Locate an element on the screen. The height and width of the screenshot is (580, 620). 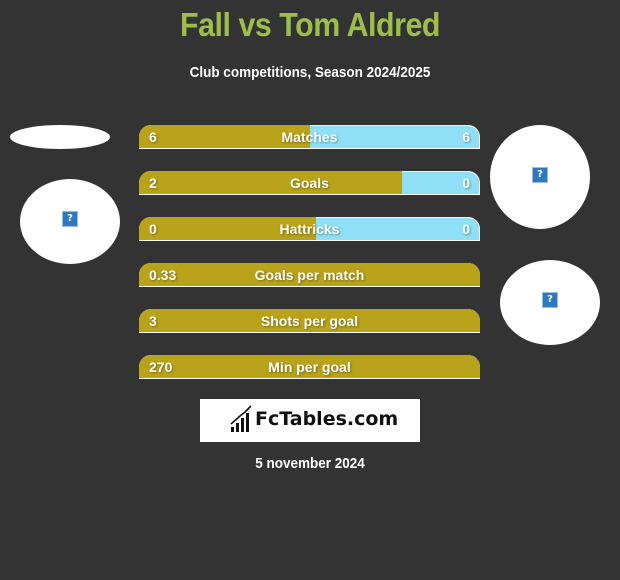
left-player-value: 0.33 is located at coordinates (163, 275).